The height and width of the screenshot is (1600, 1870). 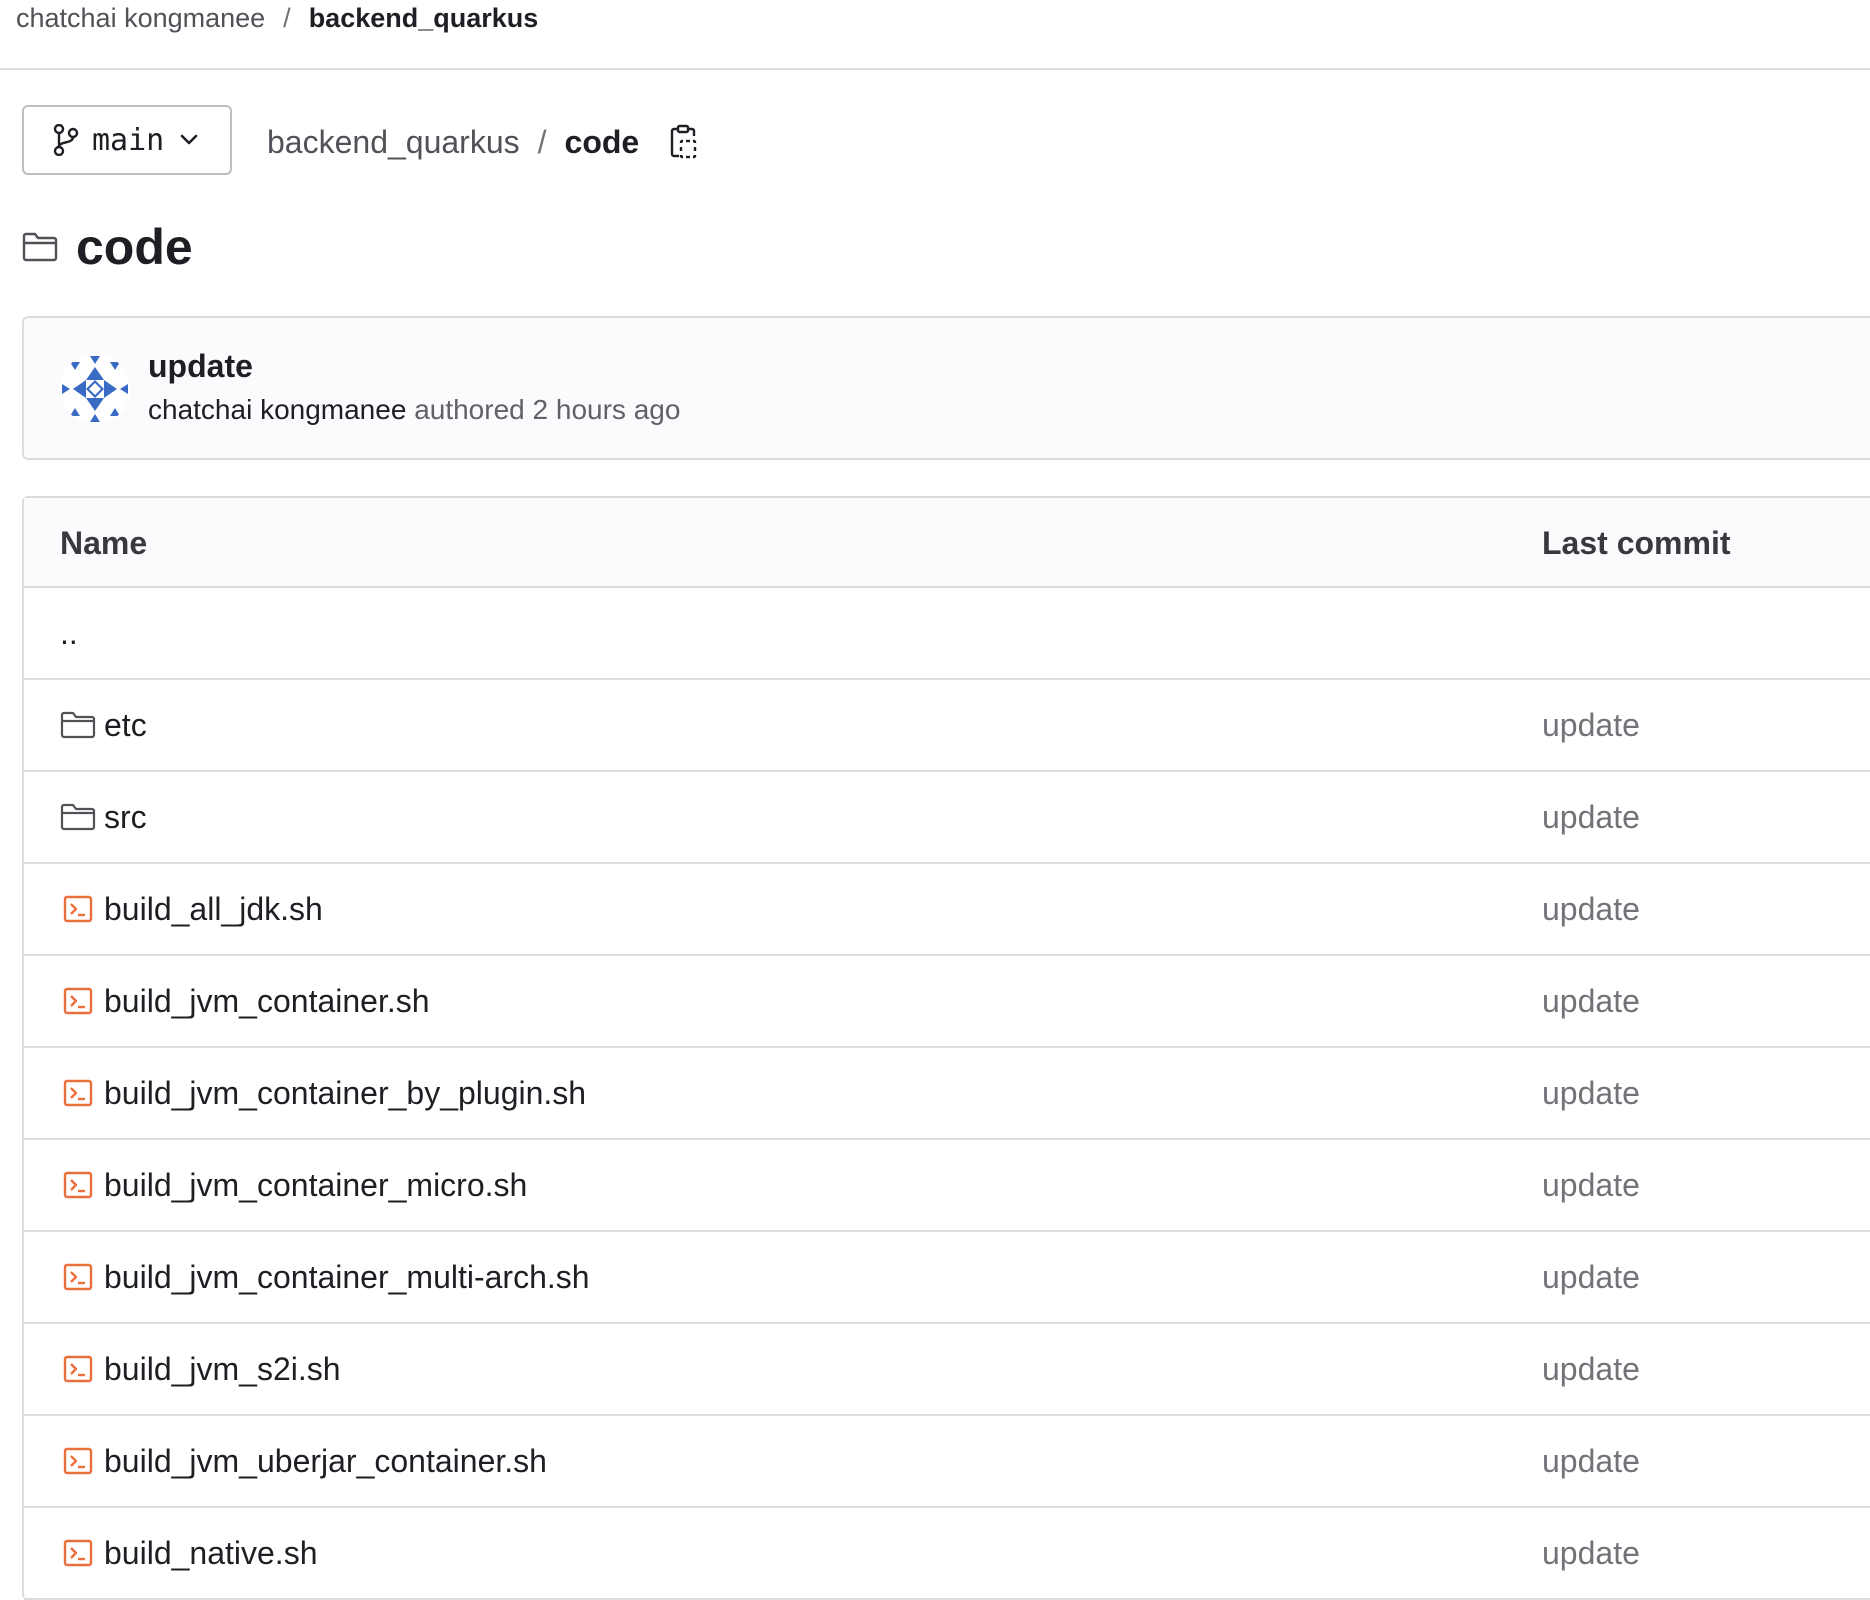 What do you see at coordinates (947, 1370) in the screenshot?
I see `table-row: build_jvm_s2i.sh update` at bounding box center [947, 1370].